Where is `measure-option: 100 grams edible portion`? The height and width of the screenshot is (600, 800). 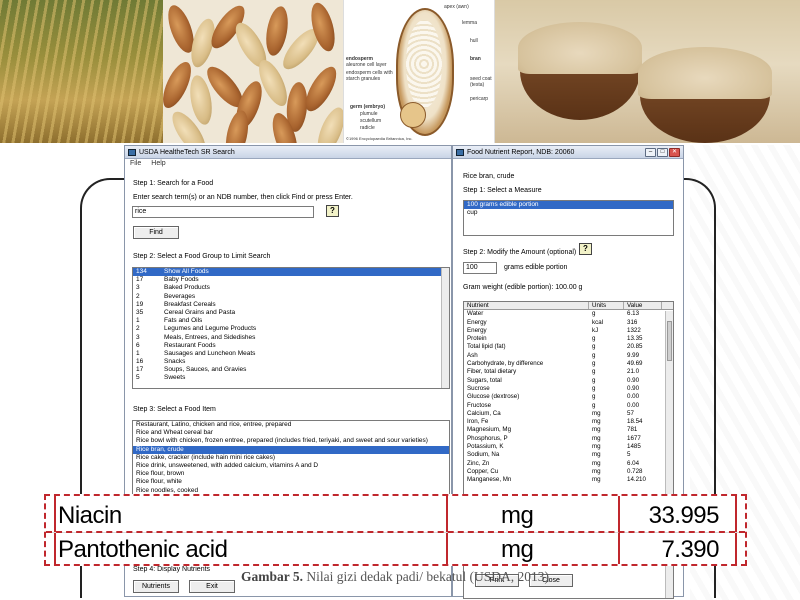 measure-option: 100 grams edible portion is located at coordinates (568, 205).